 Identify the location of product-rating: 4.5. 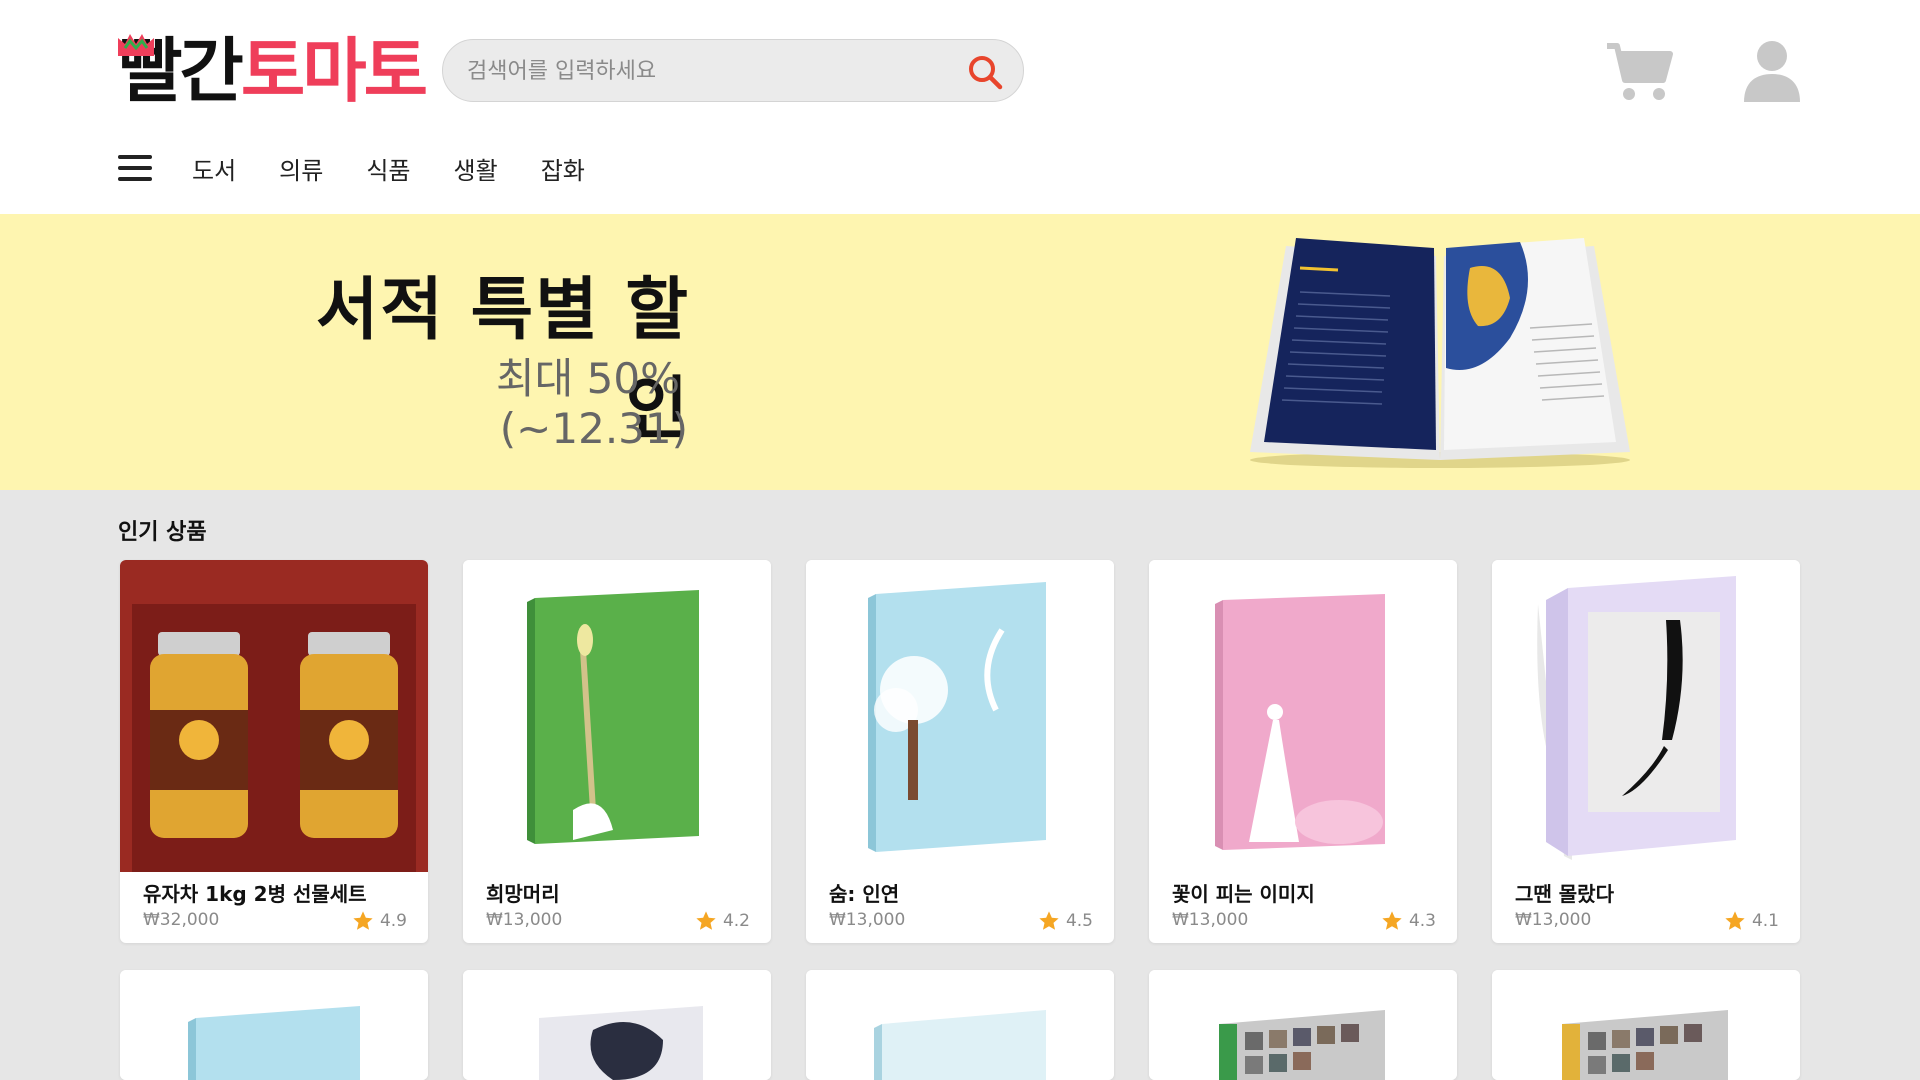
(1065, 921).